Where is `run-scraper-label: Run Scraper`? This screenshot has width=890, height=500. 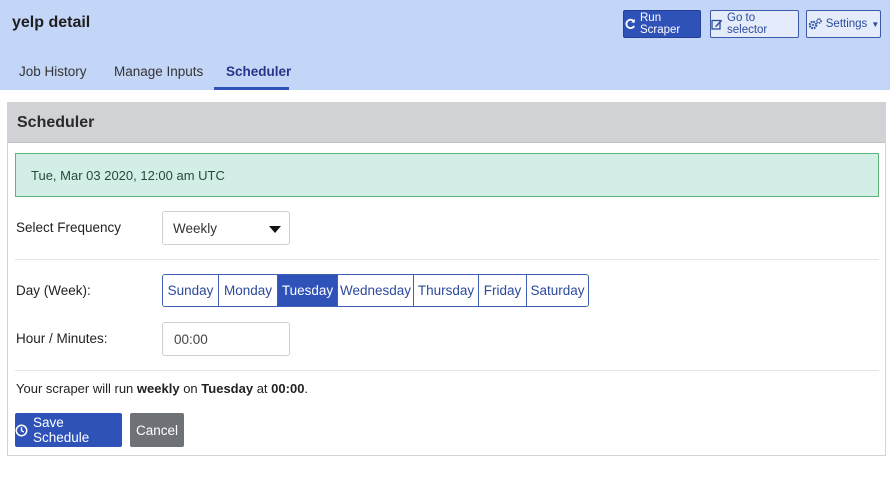 run-scraper-label: Run Scraper is located at coordinates (660, 24).